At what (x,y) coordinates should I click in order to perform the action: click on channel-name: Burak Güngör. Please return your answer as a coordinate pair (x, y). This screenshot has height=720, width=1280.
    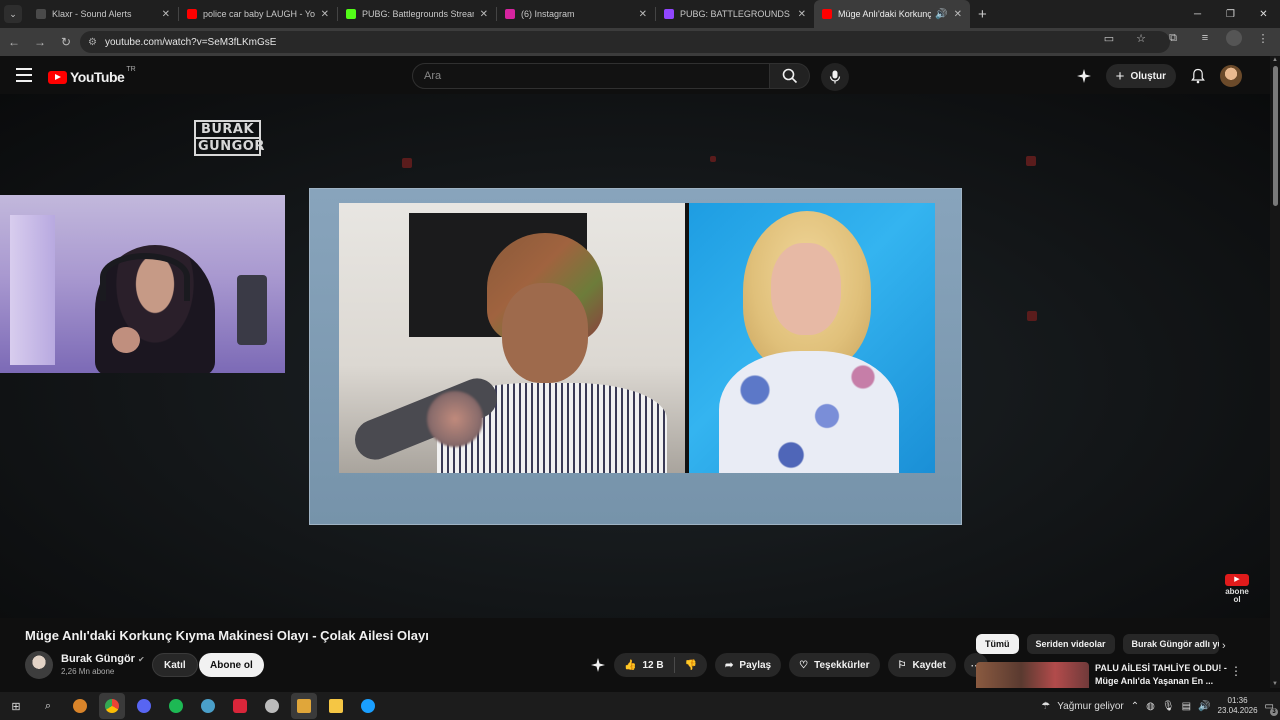
    Looking at the image, I should click on (98, 659).